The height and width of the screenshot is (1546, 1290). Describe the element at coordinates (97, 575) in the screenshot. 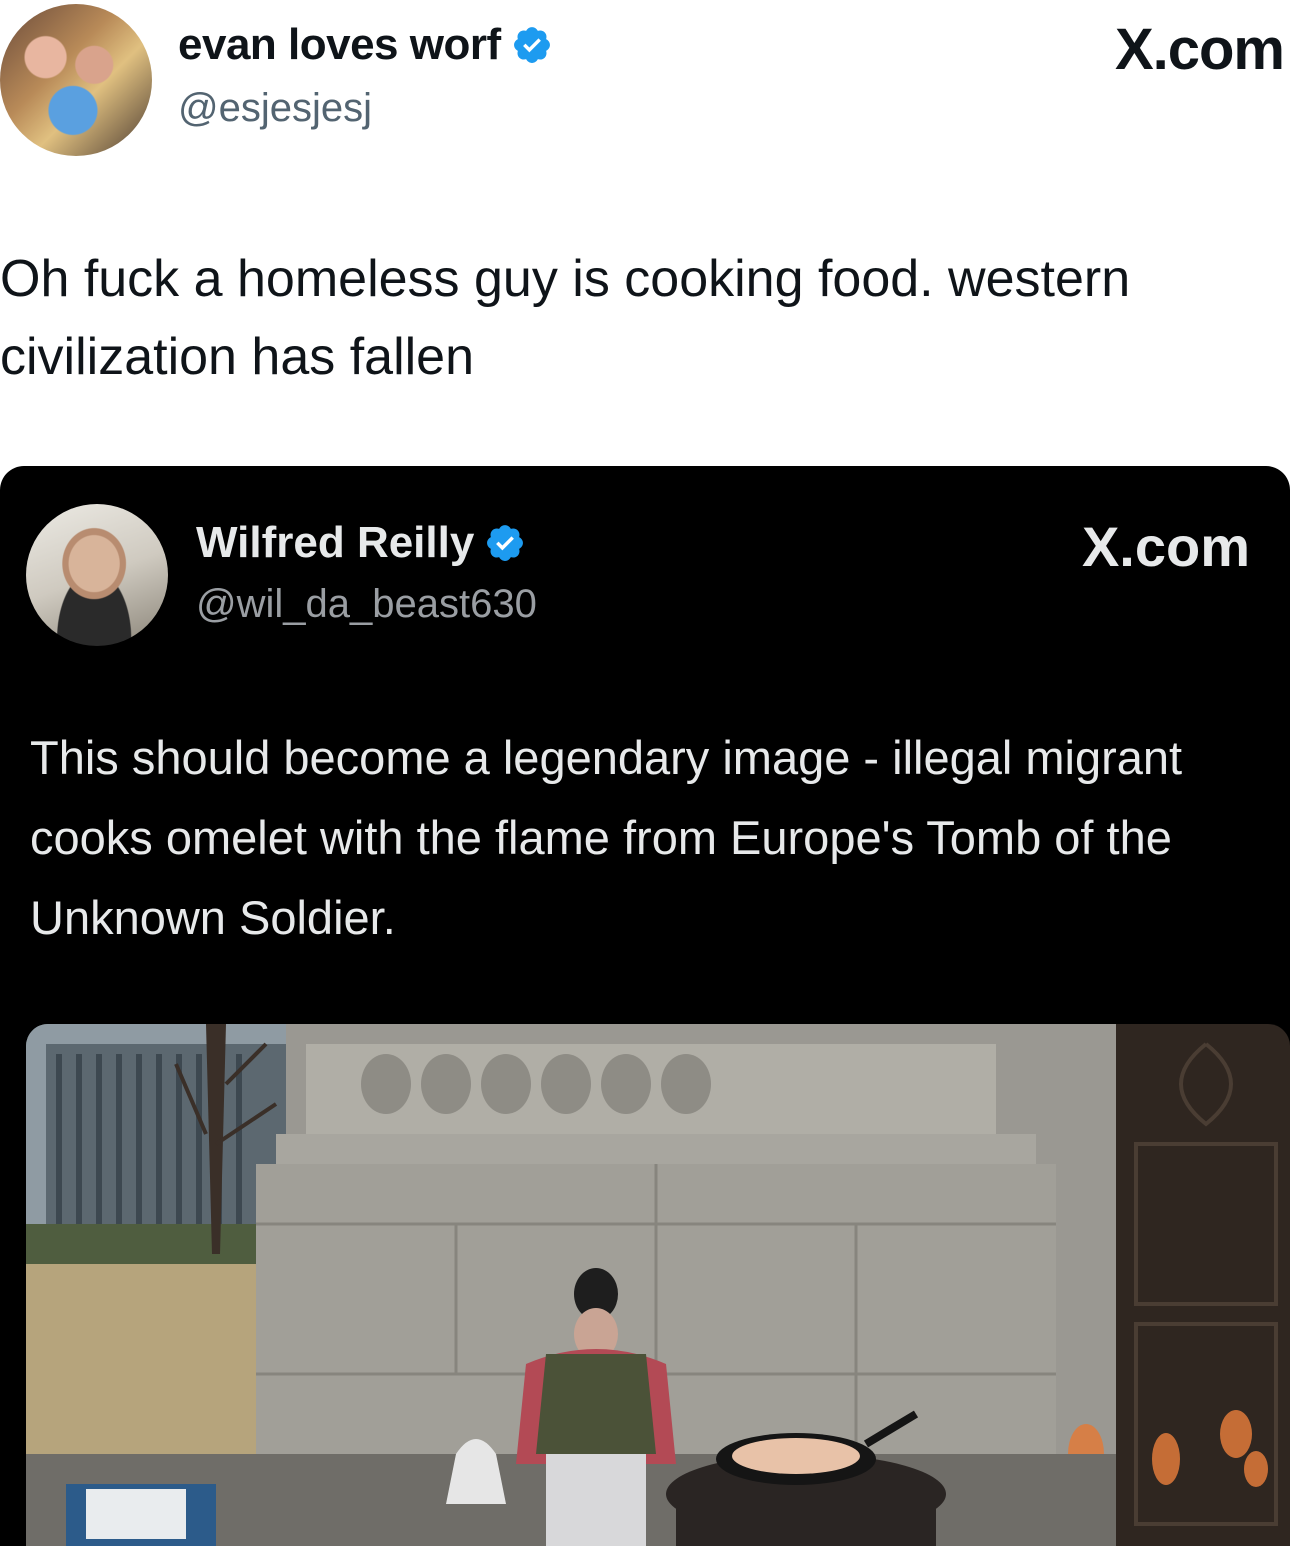

I see `quoted-avatar` at that location.